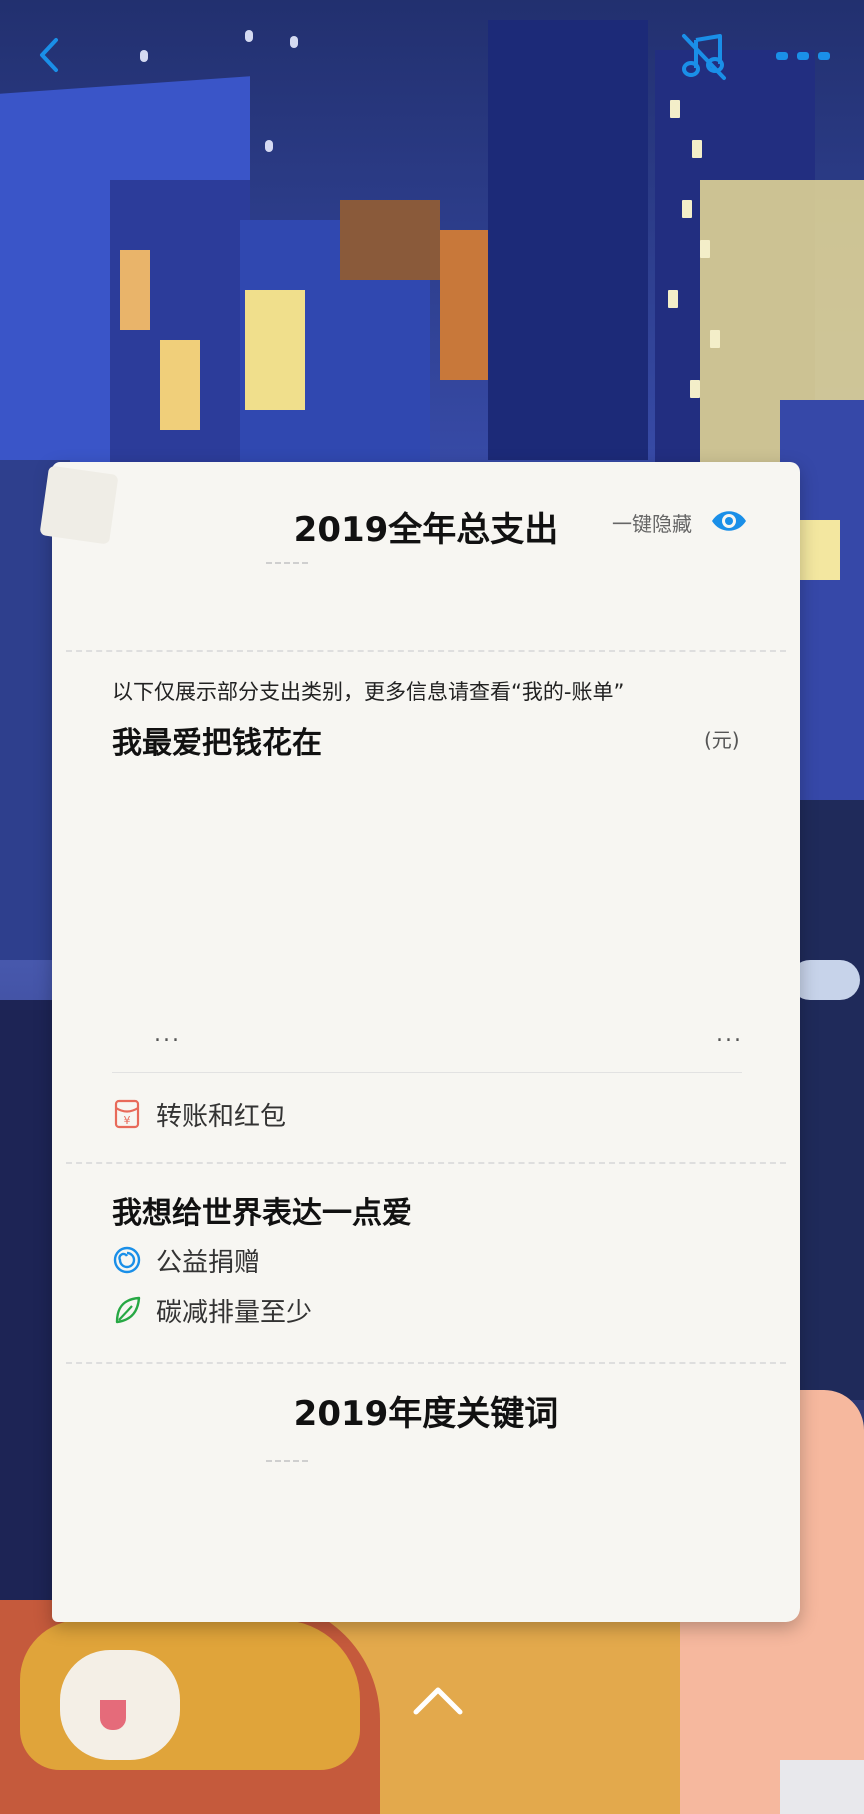  I want to click on charity-donation-item: 公益捐赠, so click(186, 1260).